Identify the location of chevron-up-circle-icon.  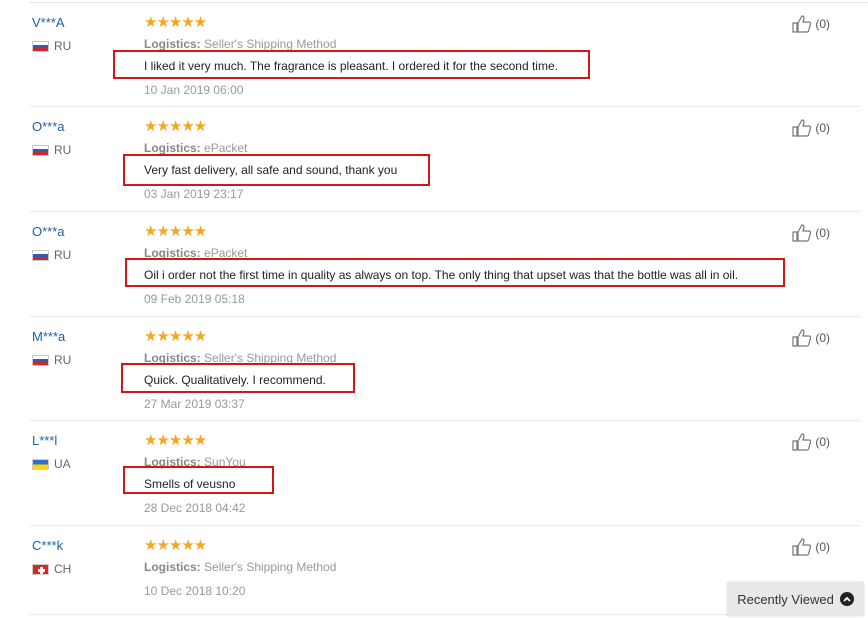
(846, 599).